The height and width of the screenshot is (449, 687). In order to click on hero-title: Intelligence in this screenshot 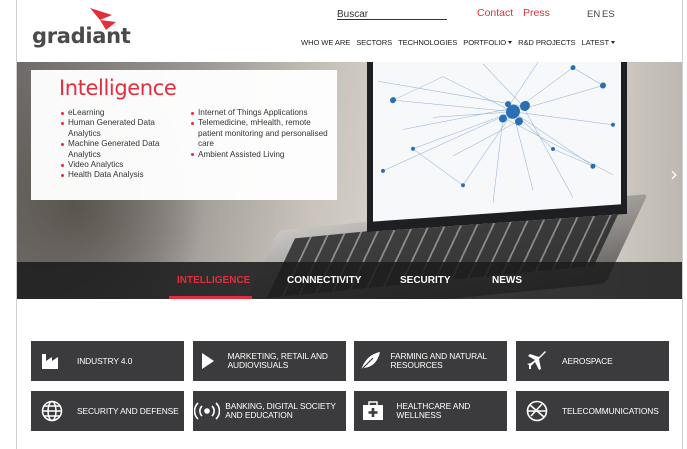, I will do `click(118, 88)`.